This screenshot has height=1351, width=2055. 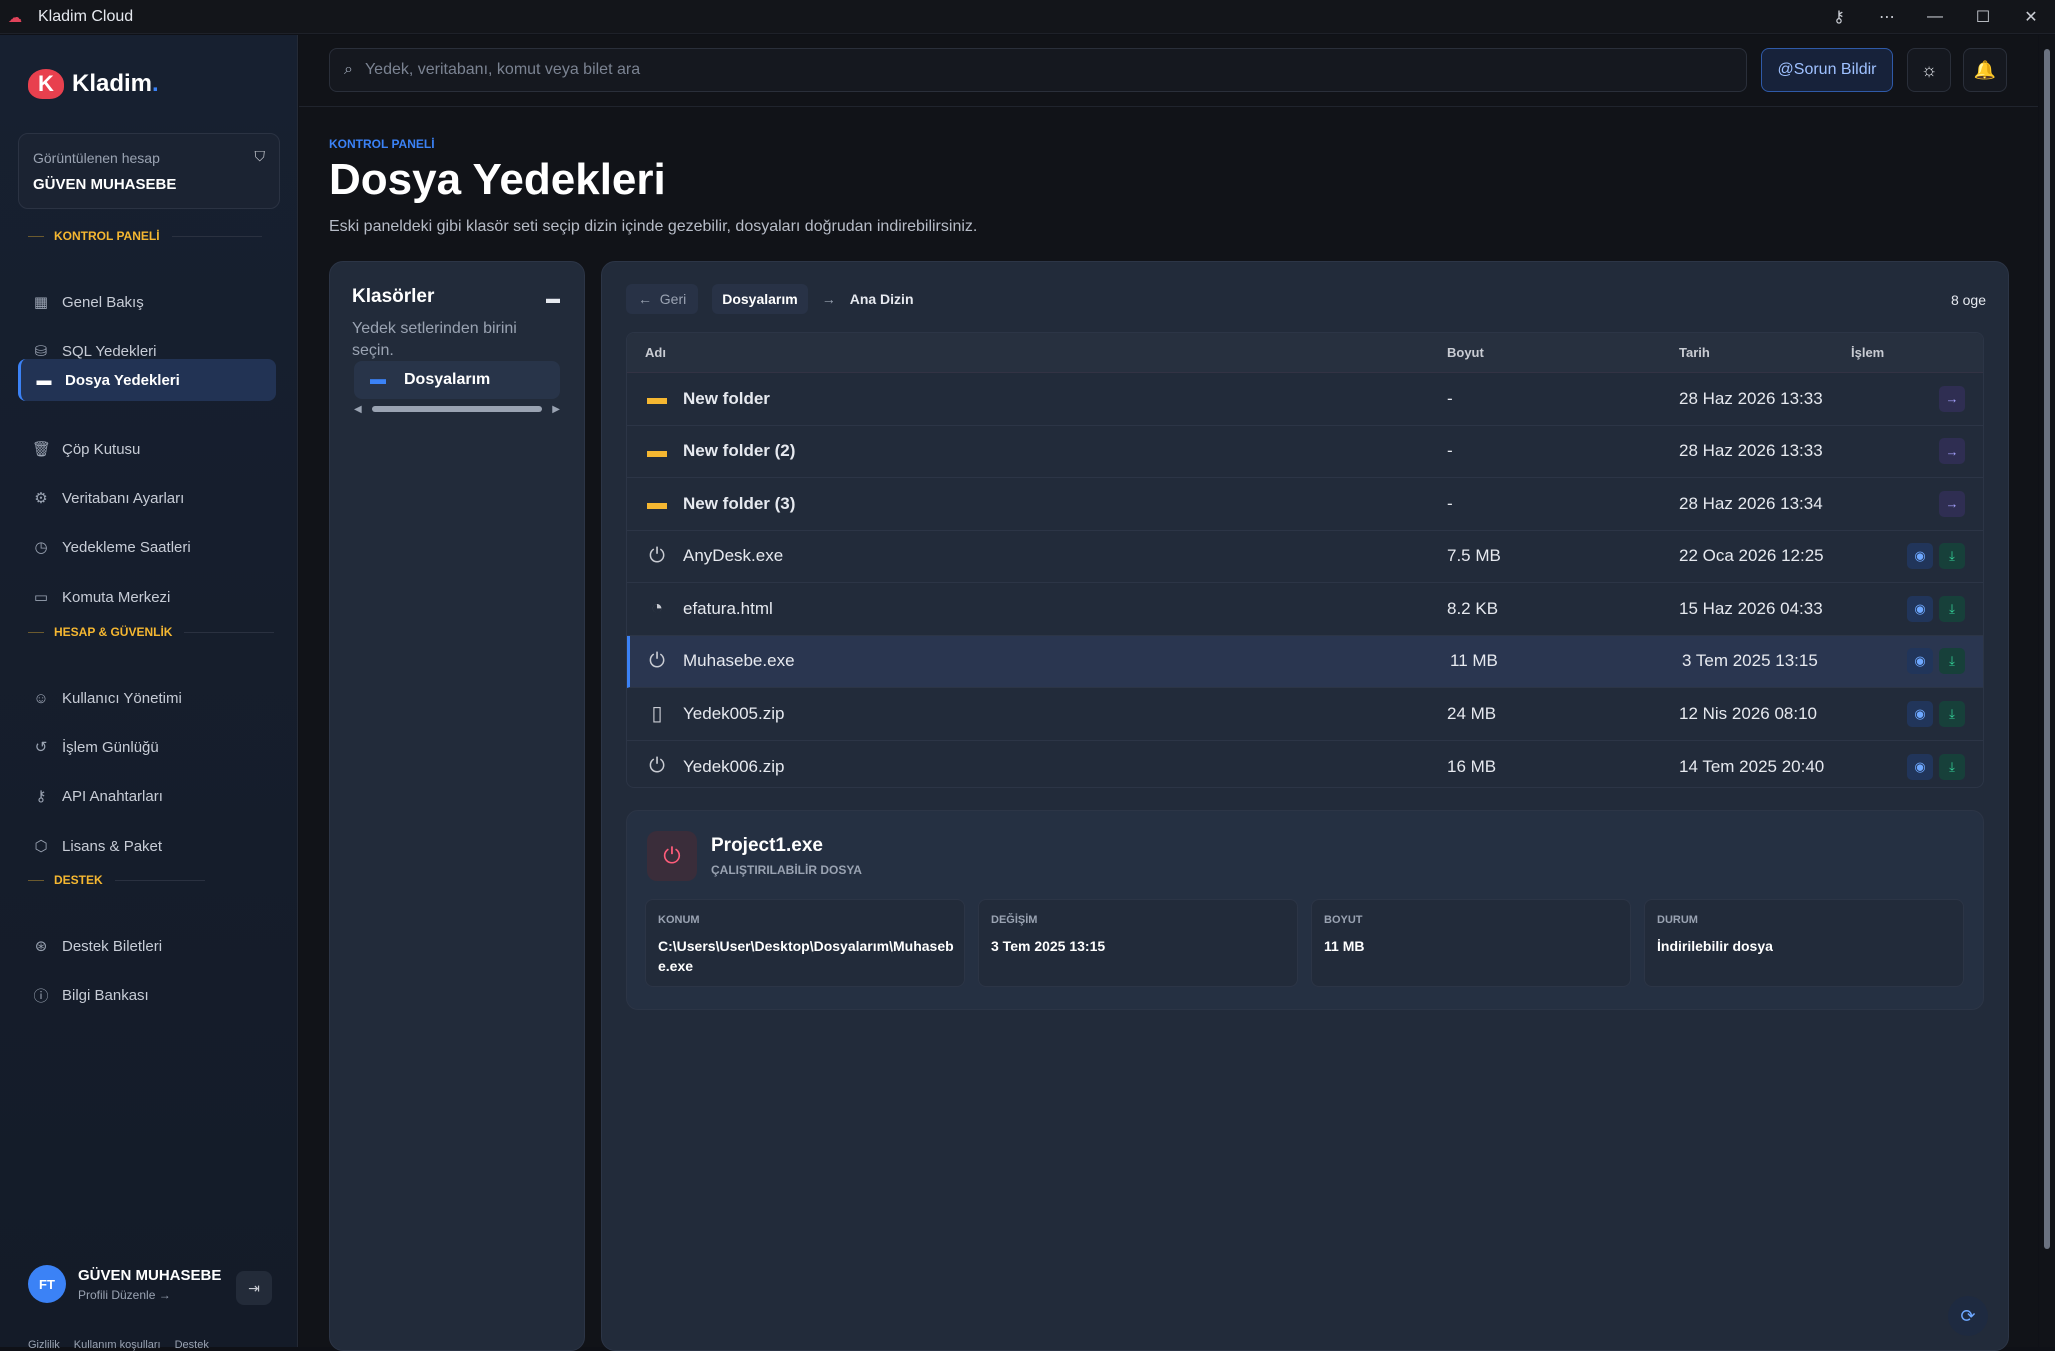 I want to click on file-clock-icon: ◔, so click(x=657, y=608).